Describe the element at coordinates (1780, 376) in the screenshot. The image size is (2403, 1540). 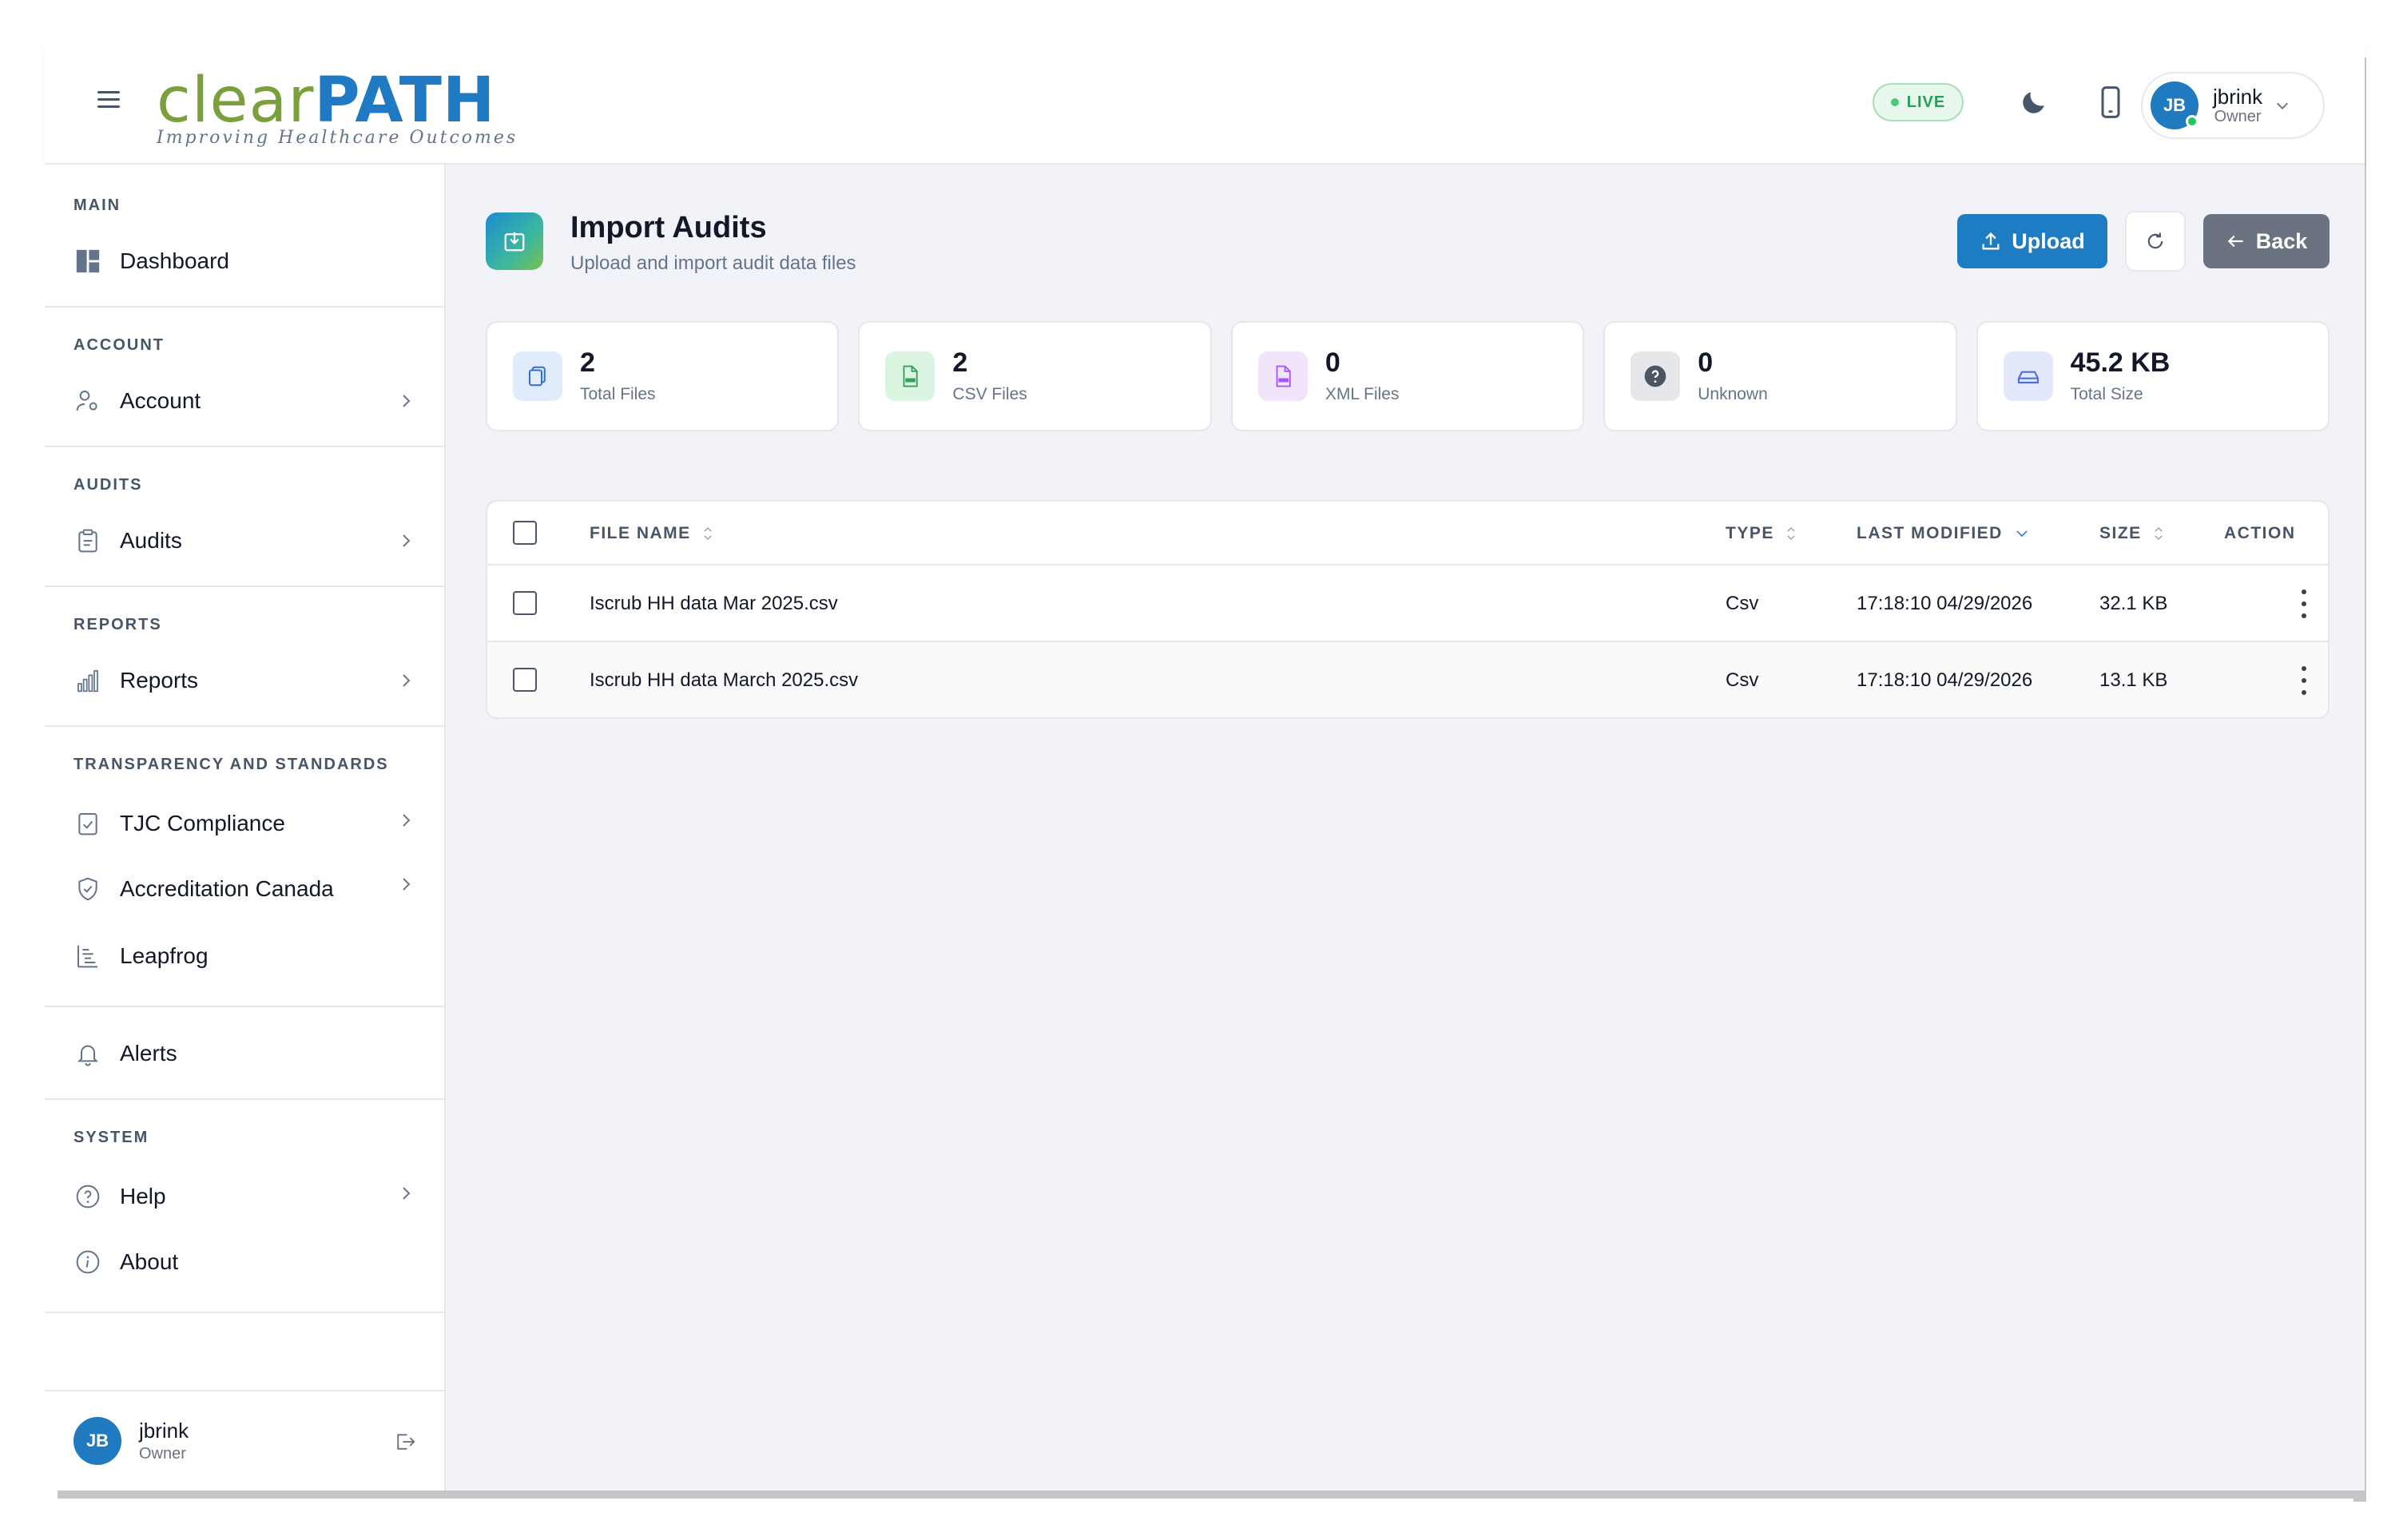
I see `stat-card-unknown: 0 Unknown` at that location.